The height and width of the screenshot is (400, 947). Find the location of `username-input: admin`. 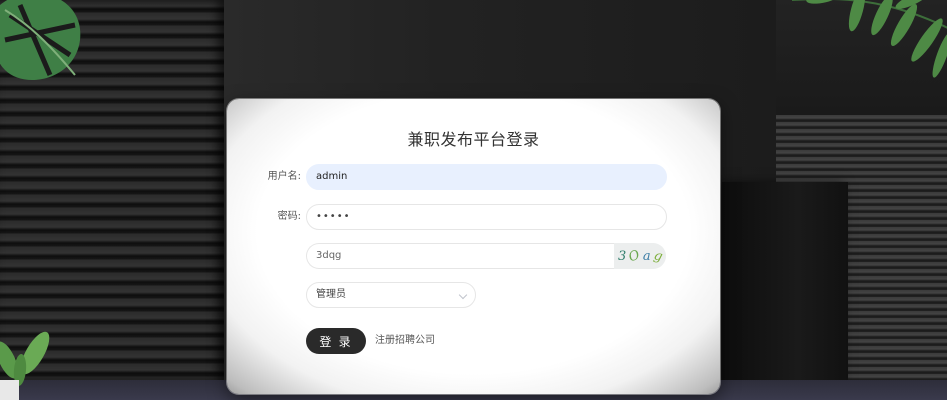

username-input: admin is located at coordinates (486, 177).